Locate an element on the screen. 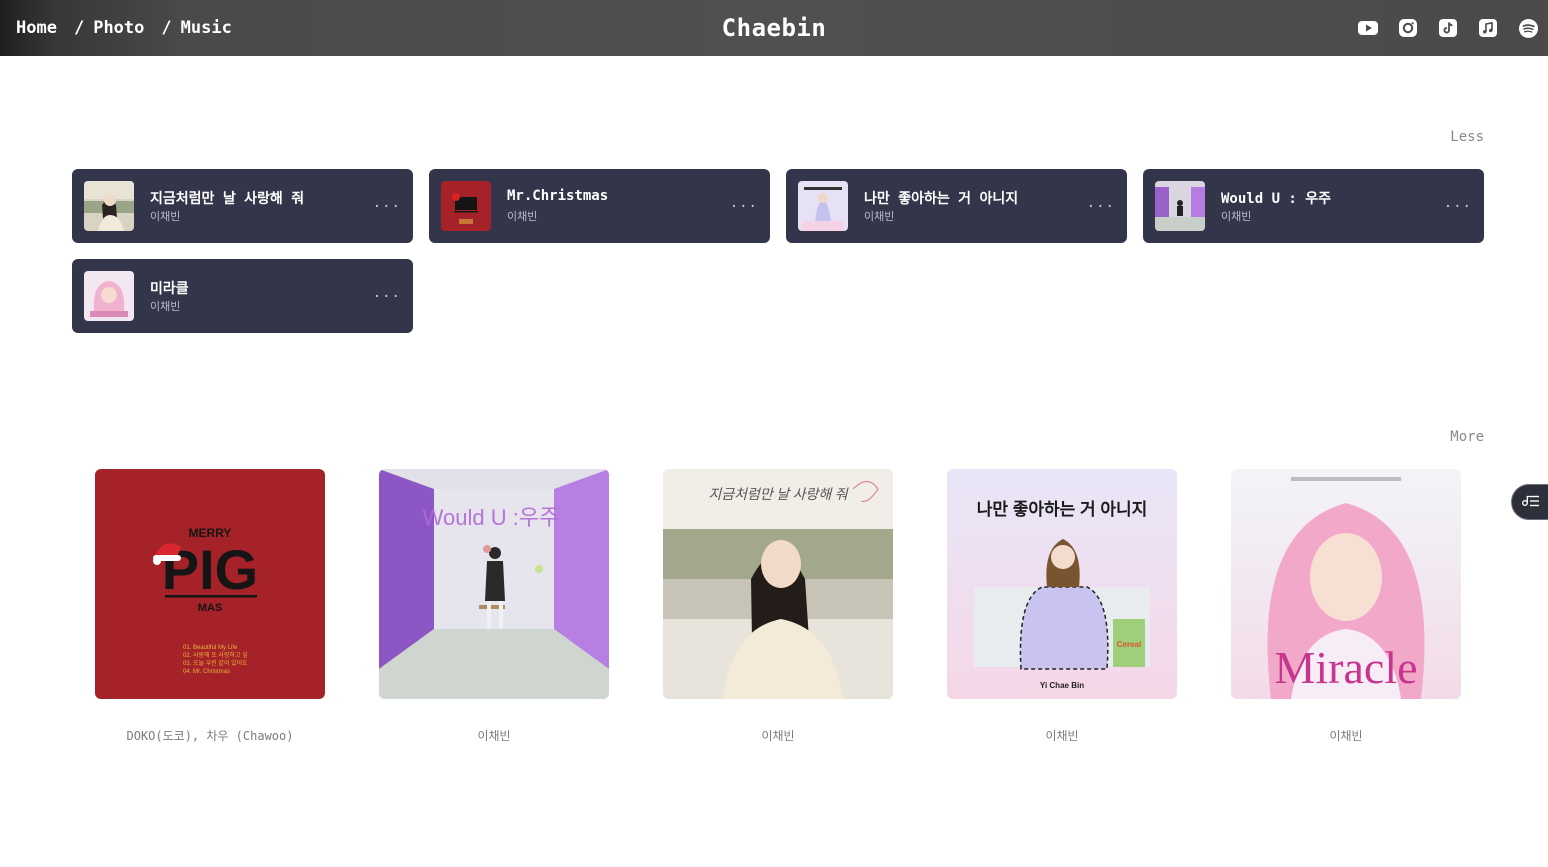  album-cover: 나만 좋아하는 거 아니지 Cereal Yi Chae Bin is located at coordinates (1062, 584).